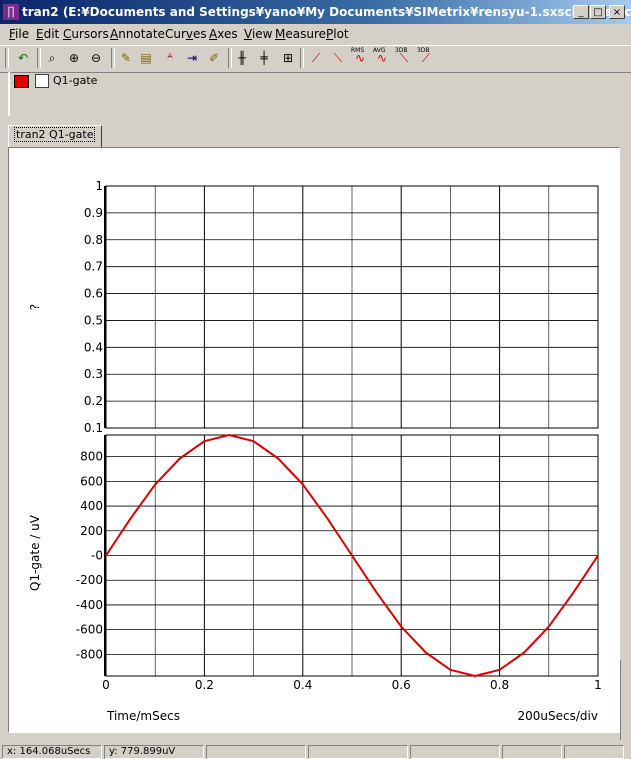 This screenshot has height=759, width=631. What do you see at coordinates (93, 347) in the screenshot?
I see `upper-y-tick-label: 0.4` at bounding box center [93, 347].